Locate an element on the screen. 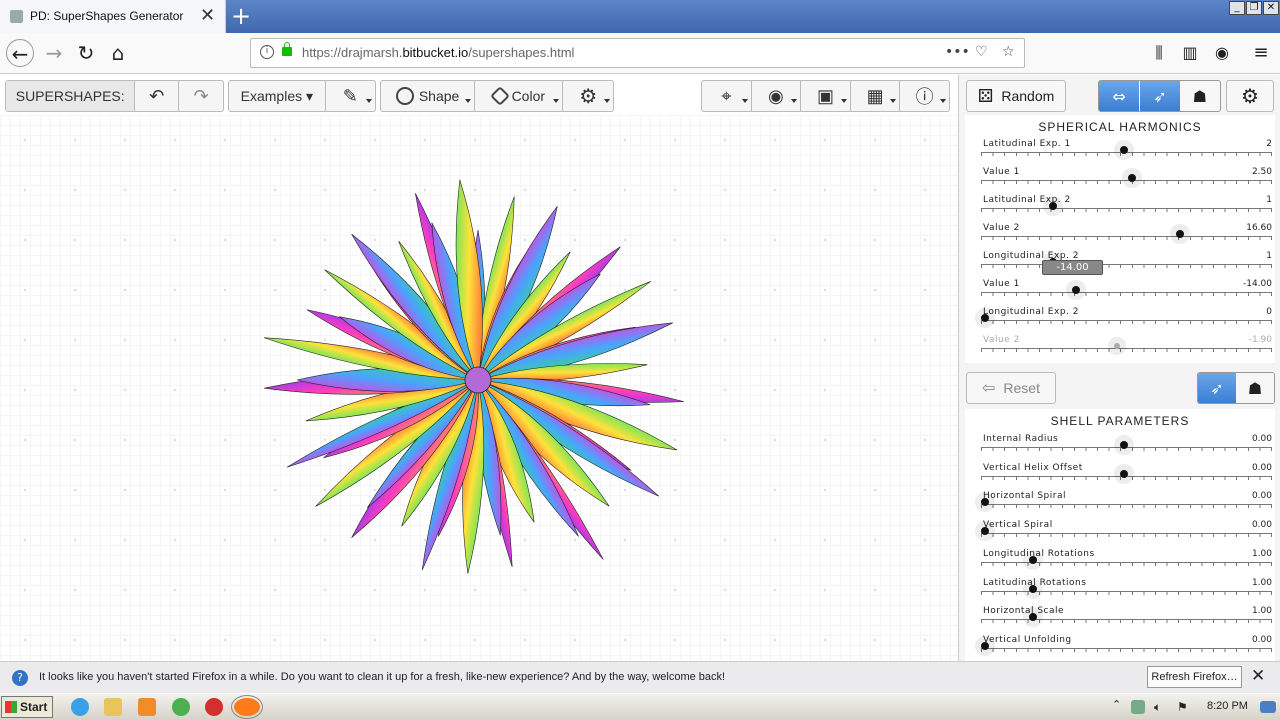  home-button: ⌂ is located at coordinates (118, 53).